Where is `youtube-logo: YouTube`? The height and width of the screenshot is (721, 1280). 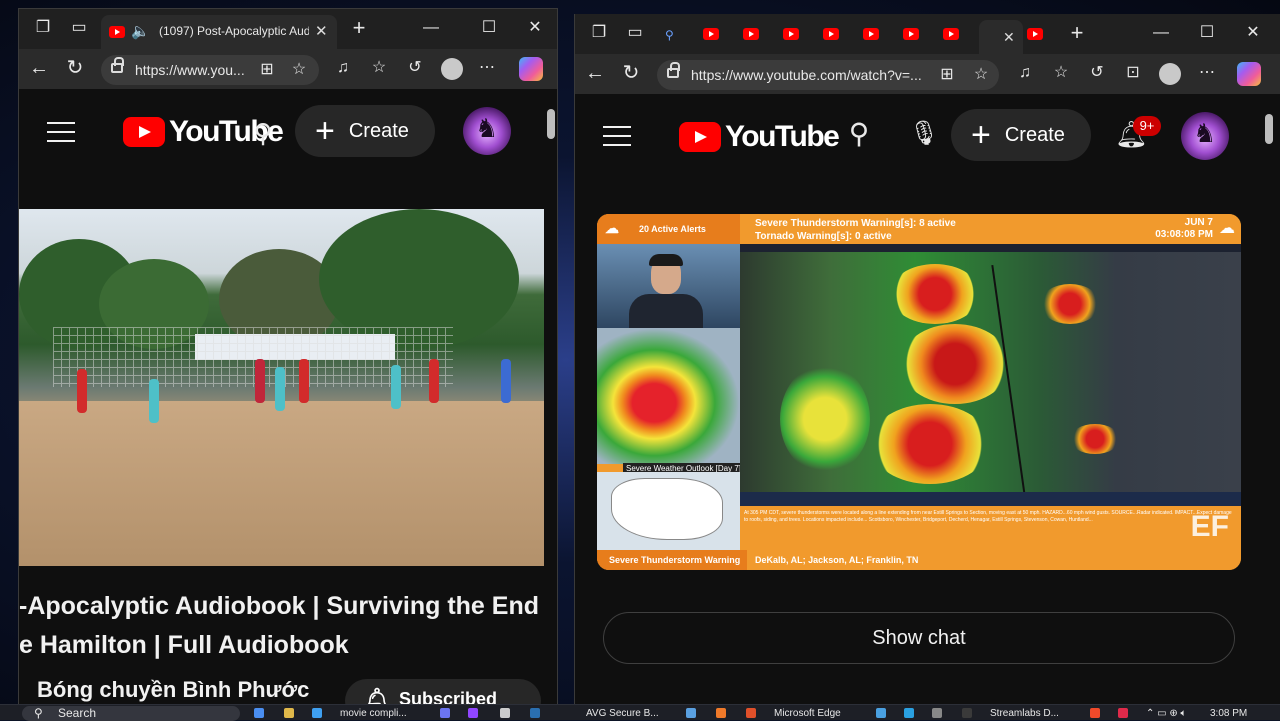 youtube-logo: YouTube is located at coordinates (759, 137).